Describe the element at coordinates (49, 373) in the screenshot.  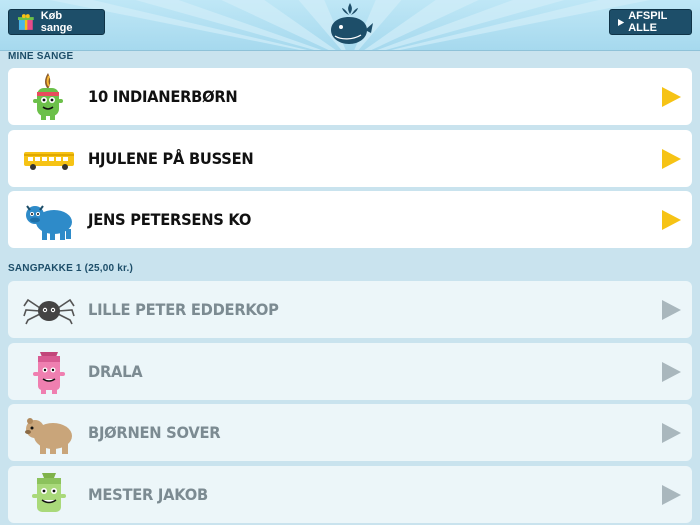
I see `pink-monster-icon` at that location.